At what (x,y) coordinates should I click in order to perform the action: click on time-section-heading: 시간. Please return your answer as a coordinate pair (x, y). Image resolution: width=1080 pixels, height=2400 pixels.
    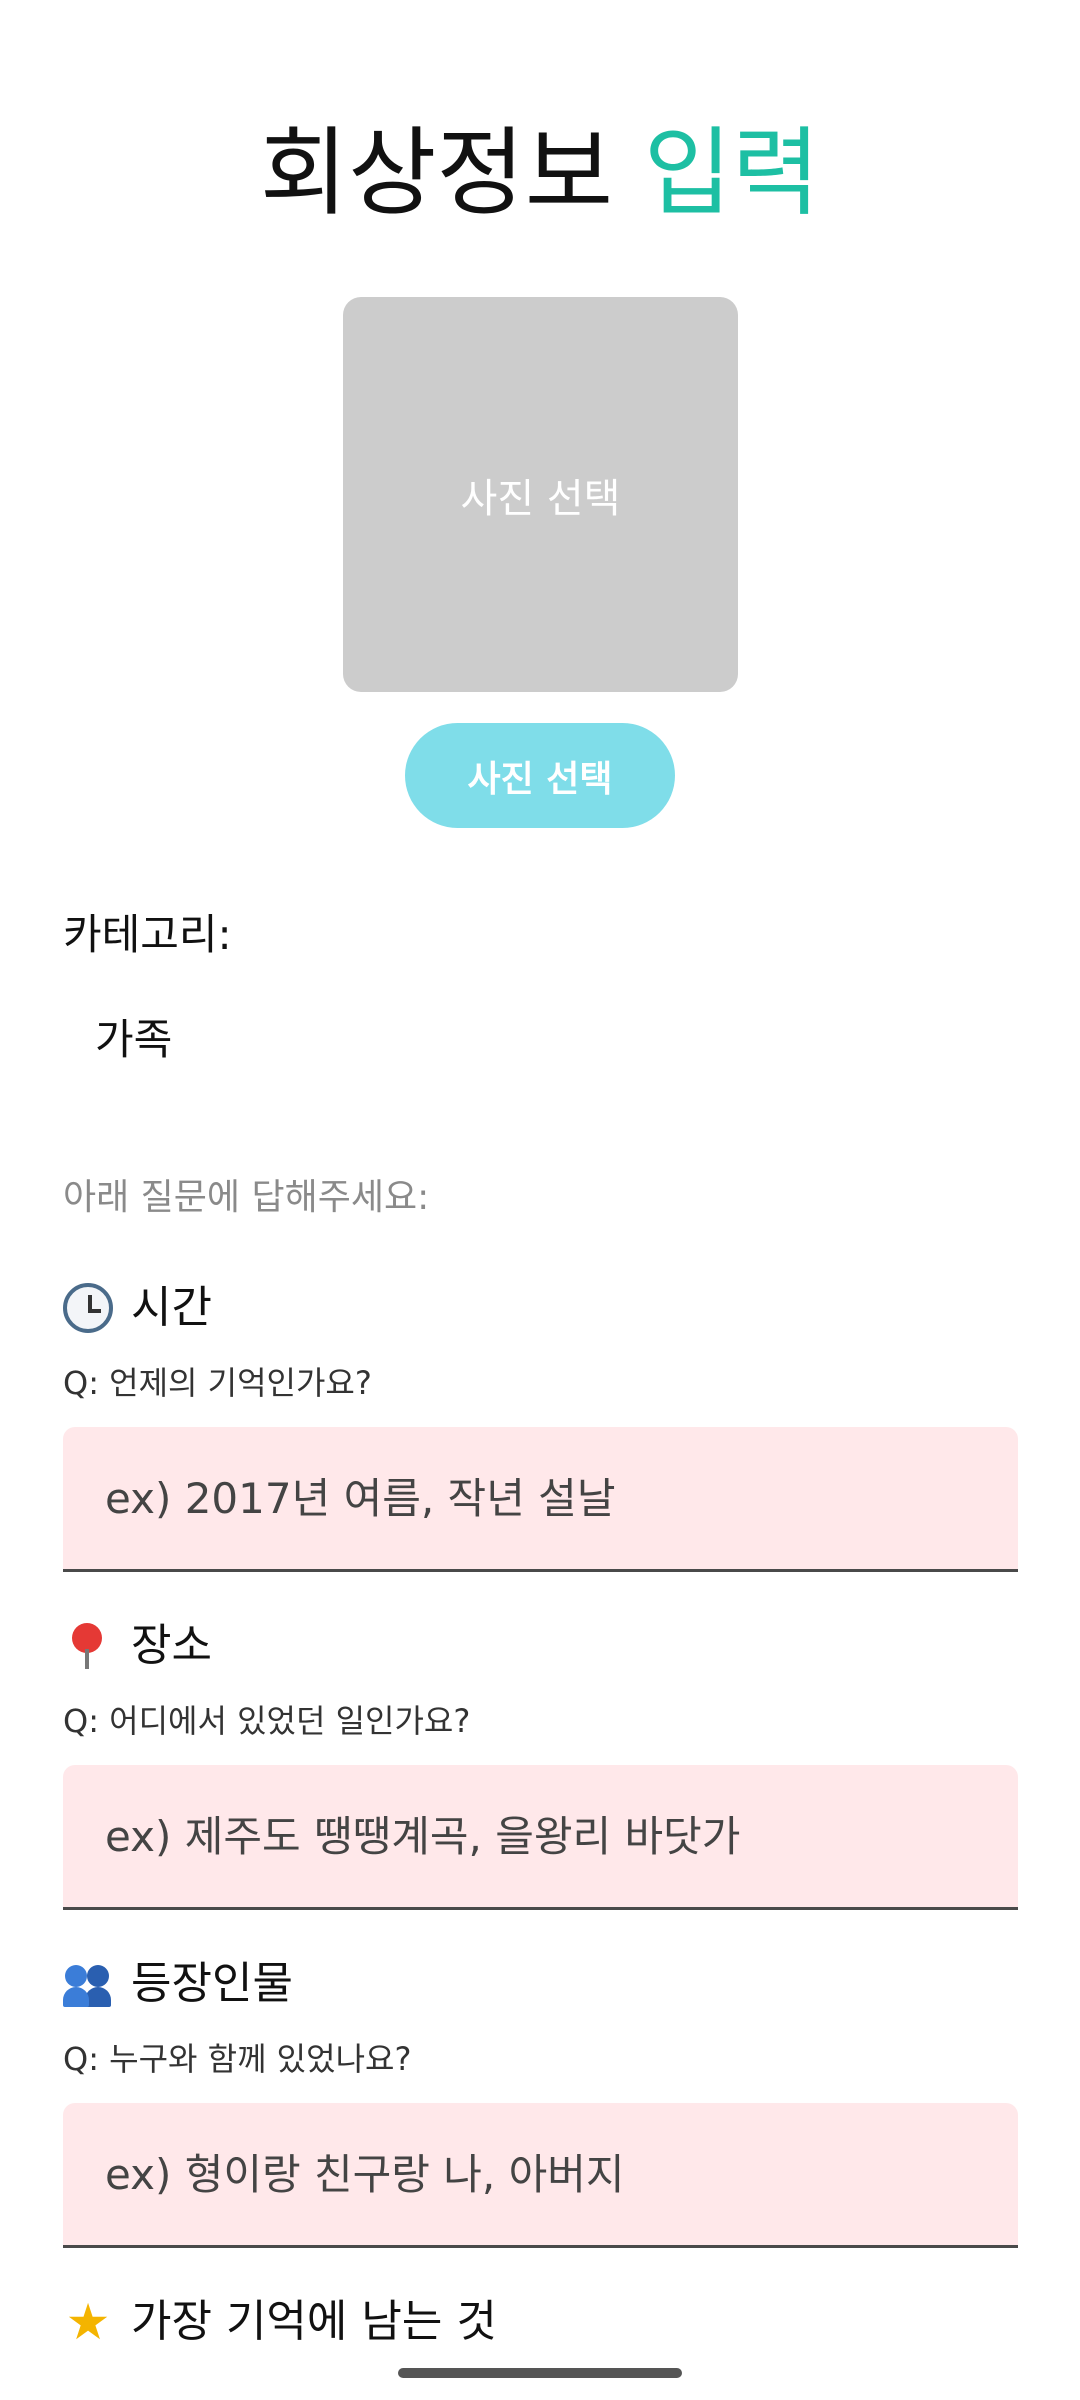
    Looking at the image, I should click on (137, 1308).